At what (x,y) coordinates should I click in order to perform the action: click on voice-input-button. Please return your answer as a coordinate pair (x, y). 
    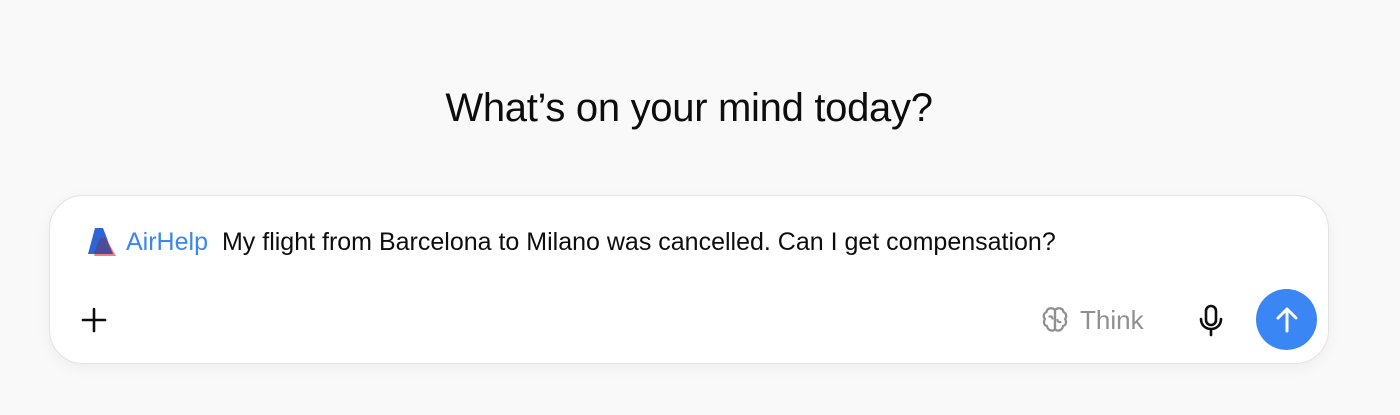
    Looking at the image, I should click on (1211, 321).